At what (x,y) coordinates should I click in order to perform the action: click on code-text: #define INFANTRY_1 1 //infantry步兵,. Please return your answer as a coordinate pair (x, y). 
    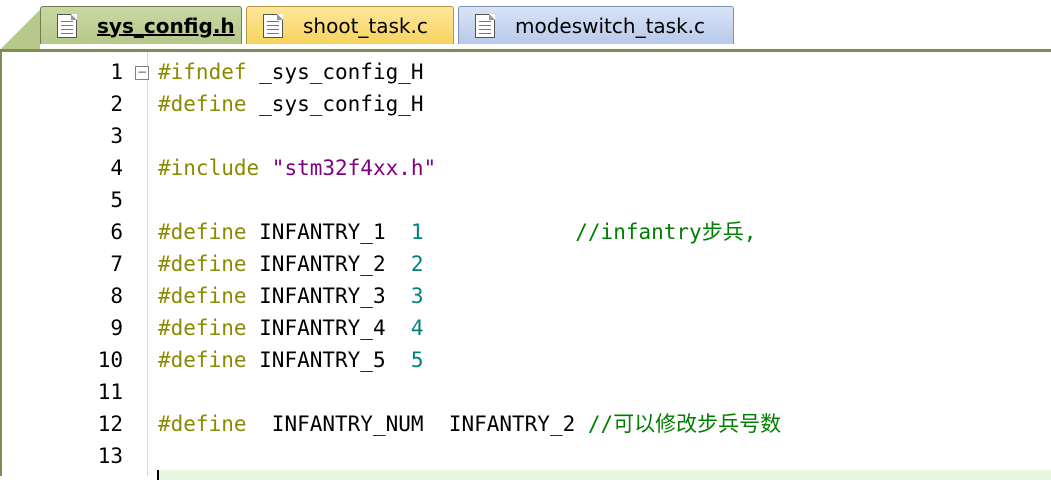
    Looking at the image, I should click on (457, 232).